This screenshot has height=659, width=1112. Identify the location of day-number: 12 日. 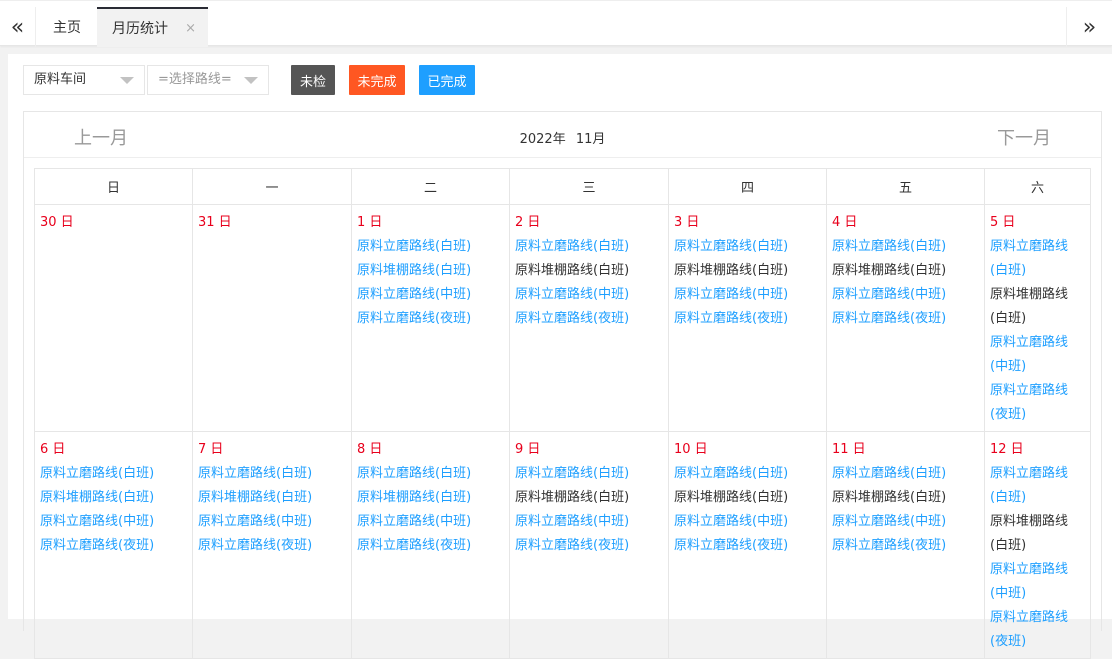
(1007, 449).